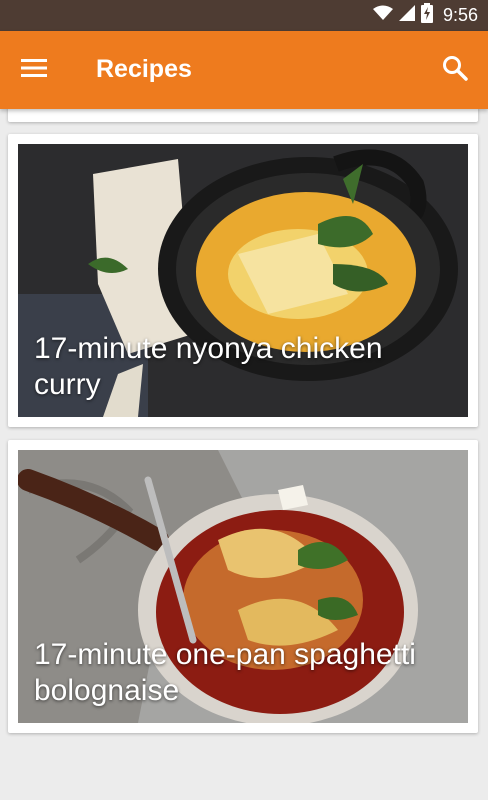 The height and width of the screenshot is (800, 488). I want to click on status-icons: 9:56, so click(425, 15).